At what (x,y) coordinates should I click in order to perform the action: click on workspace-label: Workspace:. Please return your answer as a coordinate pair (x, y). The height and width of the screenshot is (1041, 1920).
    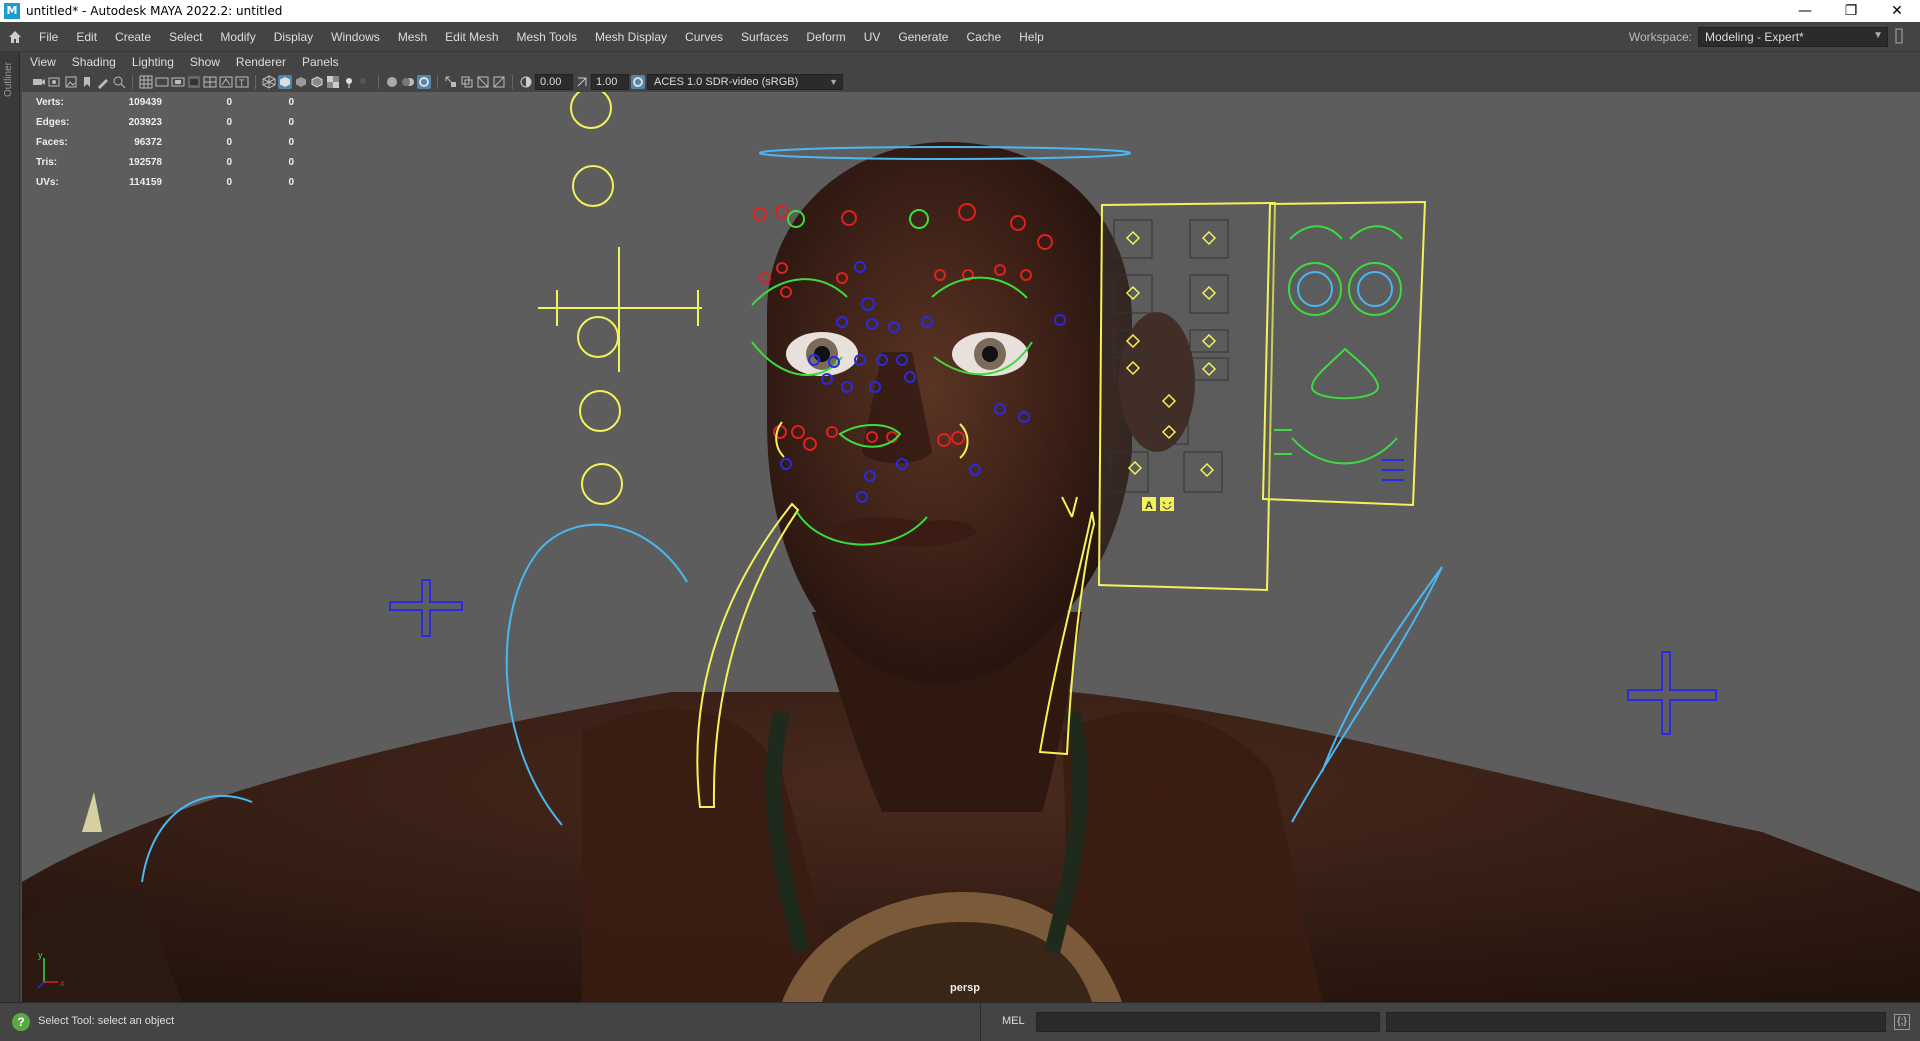
    Looking at the image, I should click on (1660, 37).